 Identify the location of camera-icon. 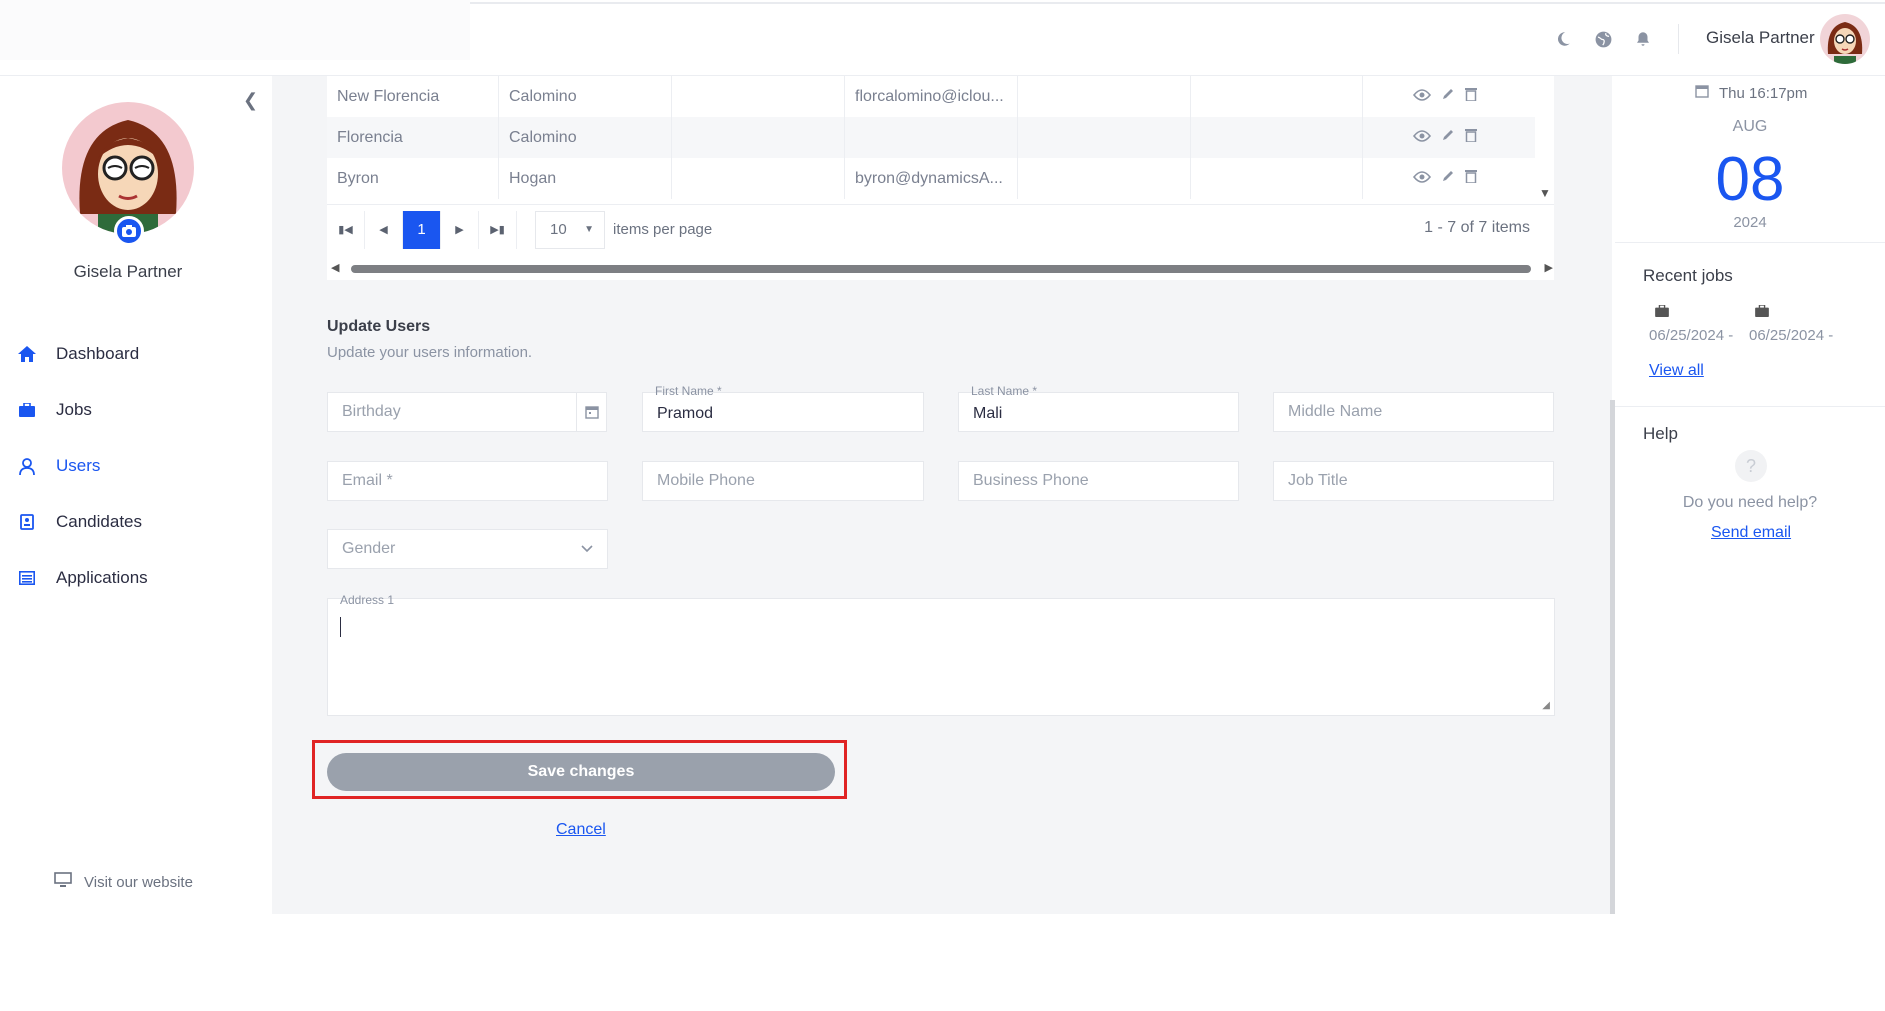
(129, 231).